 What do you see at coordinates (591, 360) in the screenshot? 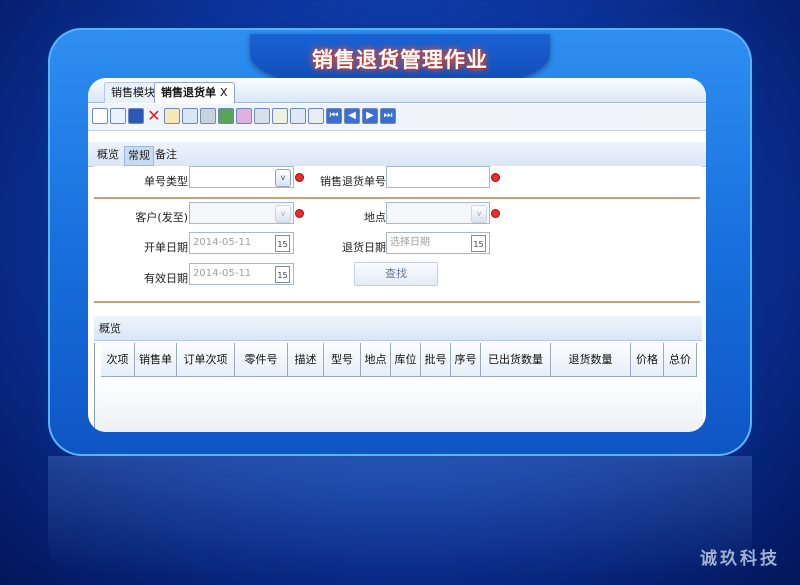
I see `column-header: 退货数量` at bounding box center [591, 360].